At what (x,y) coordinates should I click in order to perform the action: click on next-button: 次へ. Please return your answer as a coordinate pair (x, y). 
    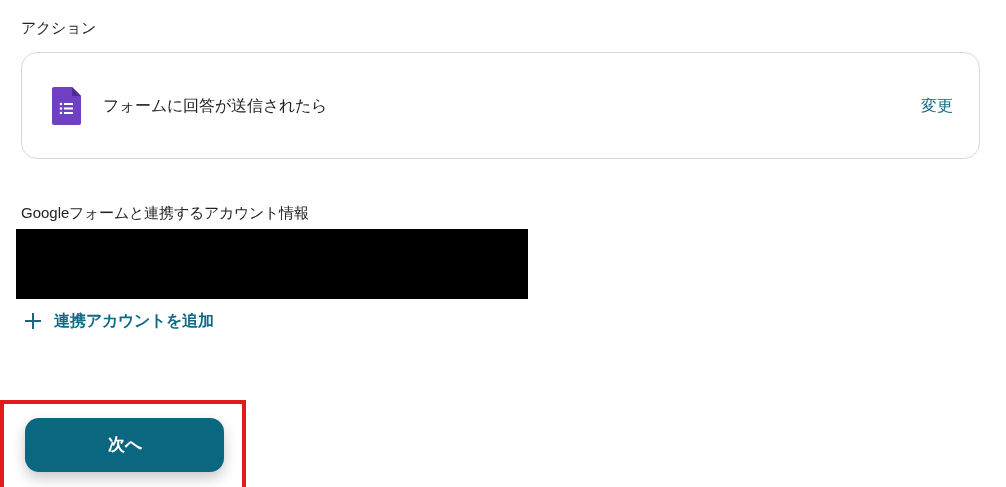
    Looking at the image, I should click on (124, 445).